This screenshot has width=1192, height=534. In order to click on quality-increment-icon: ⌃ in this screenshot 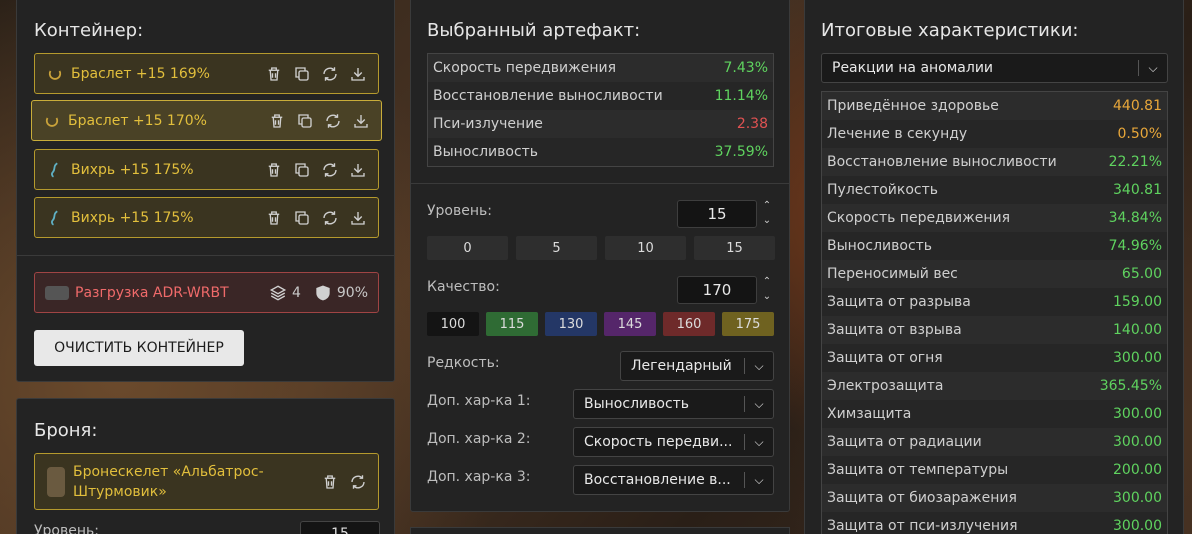, I will do `click(767, 282)`.